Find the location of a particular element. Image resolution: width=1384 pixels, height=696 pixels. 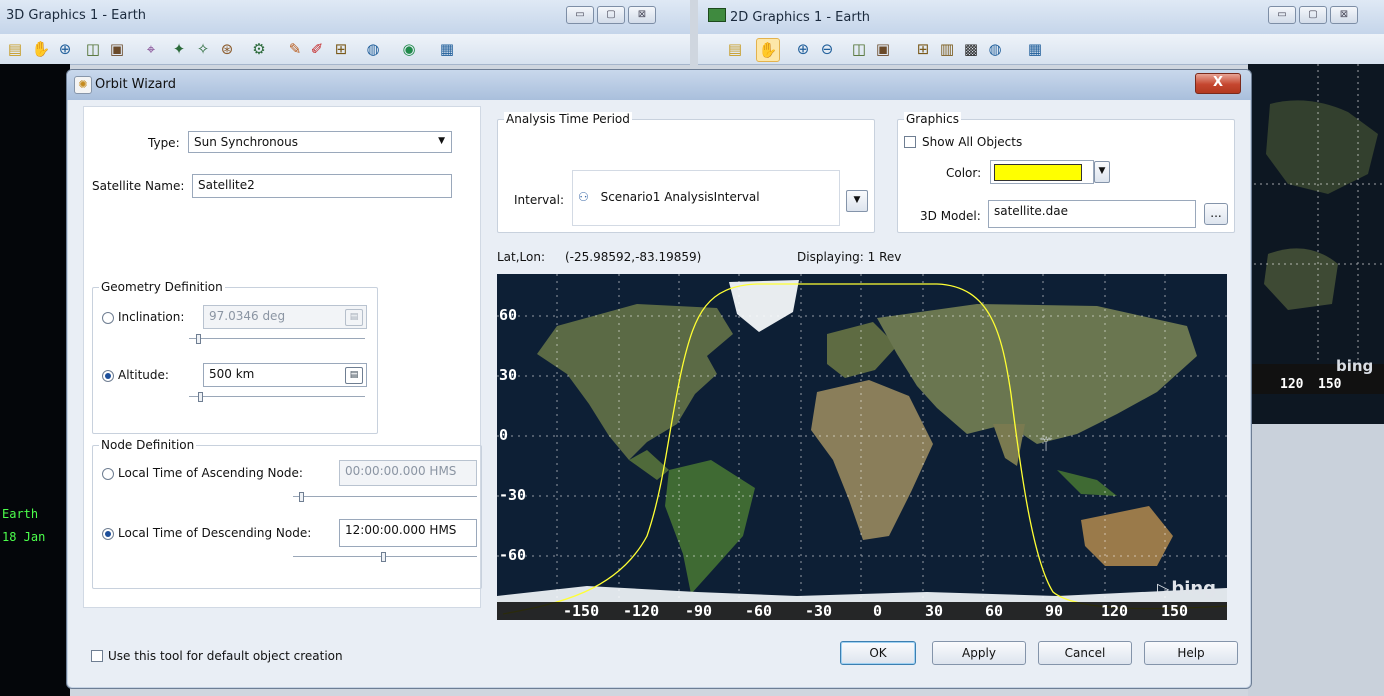

dialog-titlebar: ✺ Orbit Wizard X is located at coordinates (659, 85).